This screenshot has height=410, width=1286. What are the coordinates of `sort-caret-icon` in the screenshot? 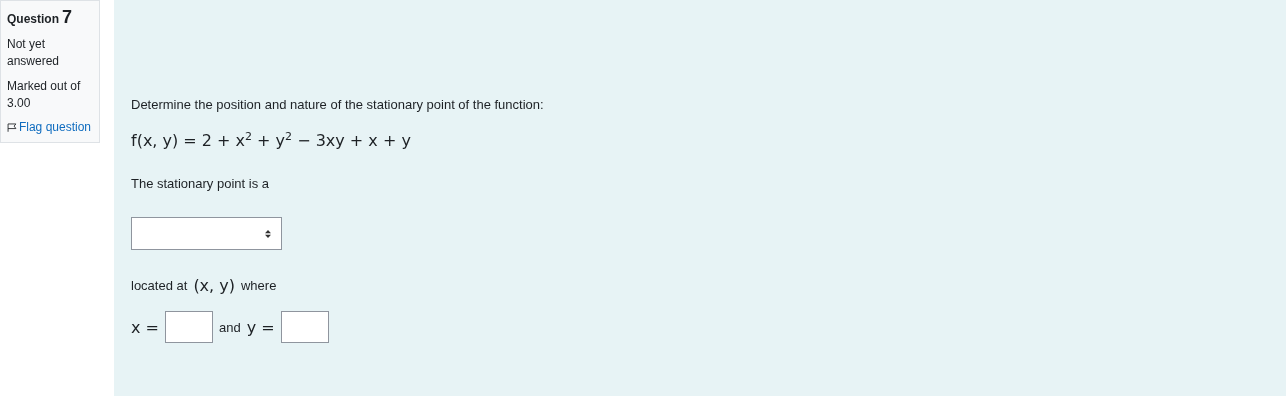 It's located at (268, 233).